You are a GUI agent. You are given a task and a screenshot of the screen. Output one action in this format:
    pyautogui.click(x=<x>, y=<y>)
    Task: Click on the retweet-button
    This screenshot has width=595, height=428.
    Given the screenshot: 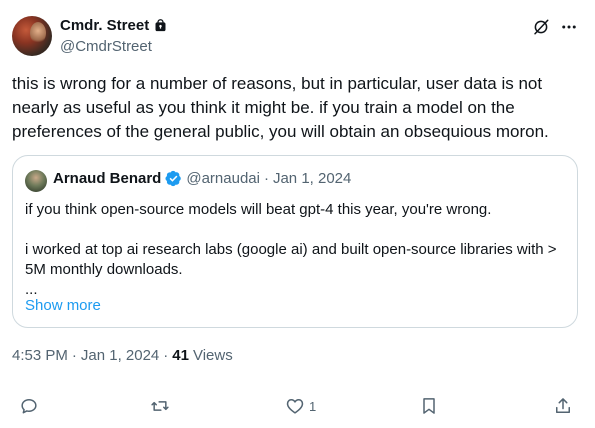 What is the action you would take?
    pyautogui.click(x=162, y=406)
    